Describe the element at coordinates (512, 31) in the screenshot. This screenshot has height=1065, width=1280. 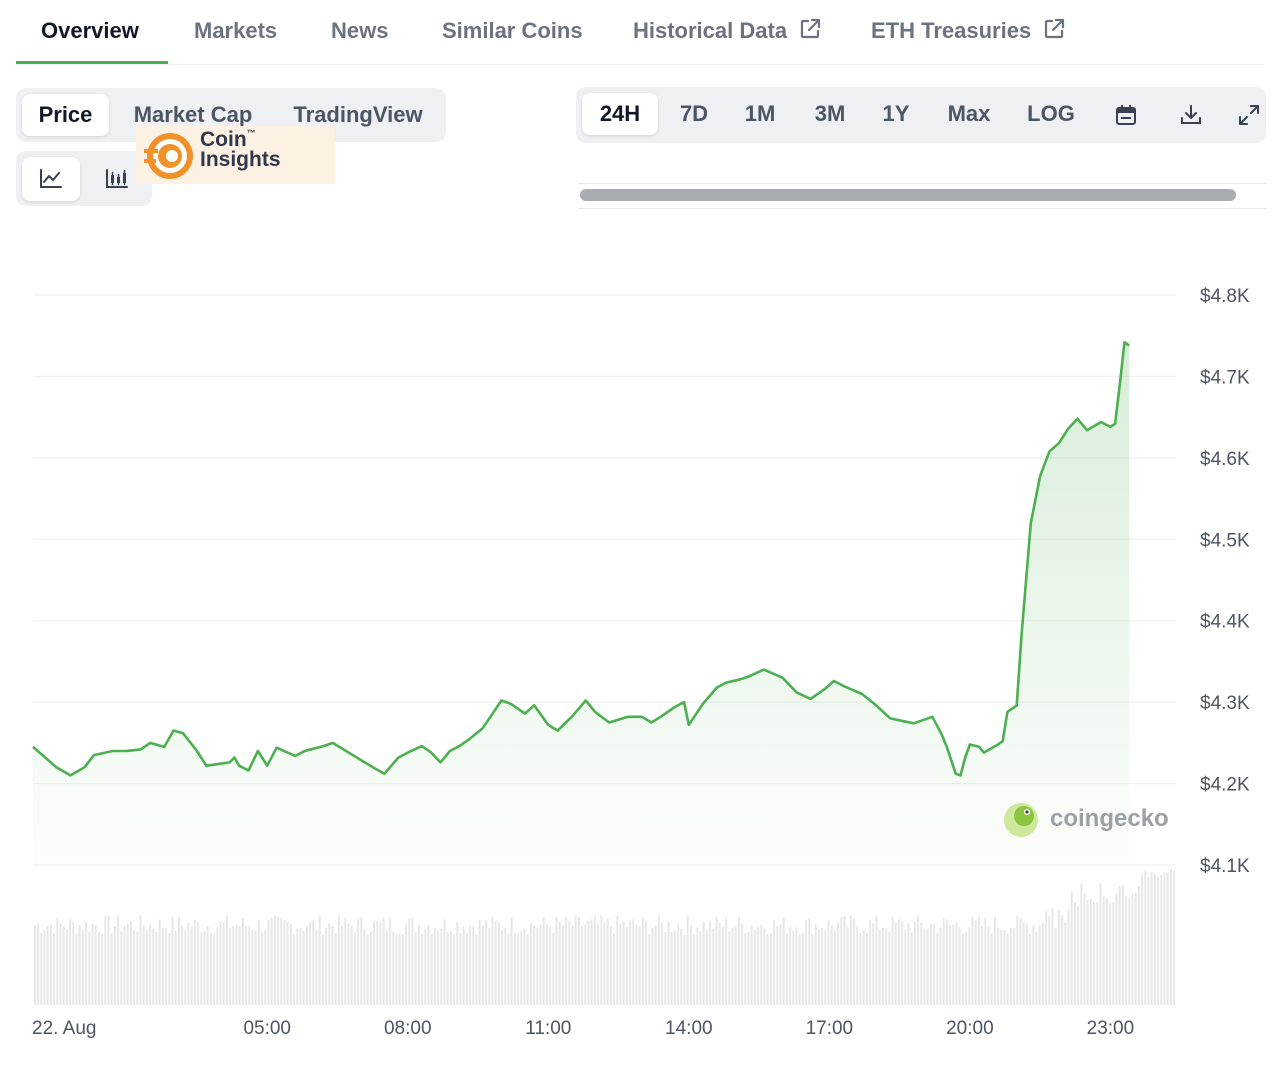
I see `tab-similar-coins: Similar Coins` at that location.